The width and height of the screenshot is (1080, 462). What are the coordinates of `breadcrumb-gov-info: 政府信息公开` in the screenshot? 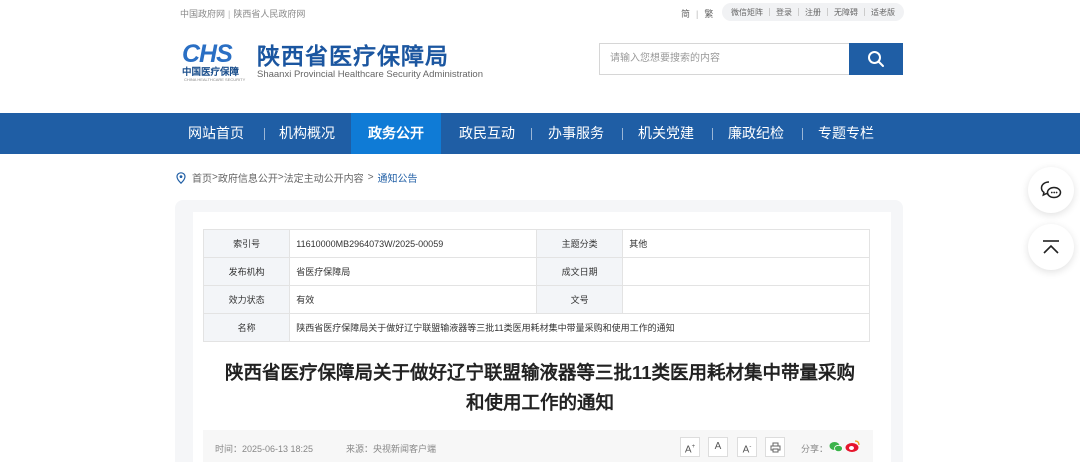 It's located at (248, 177).